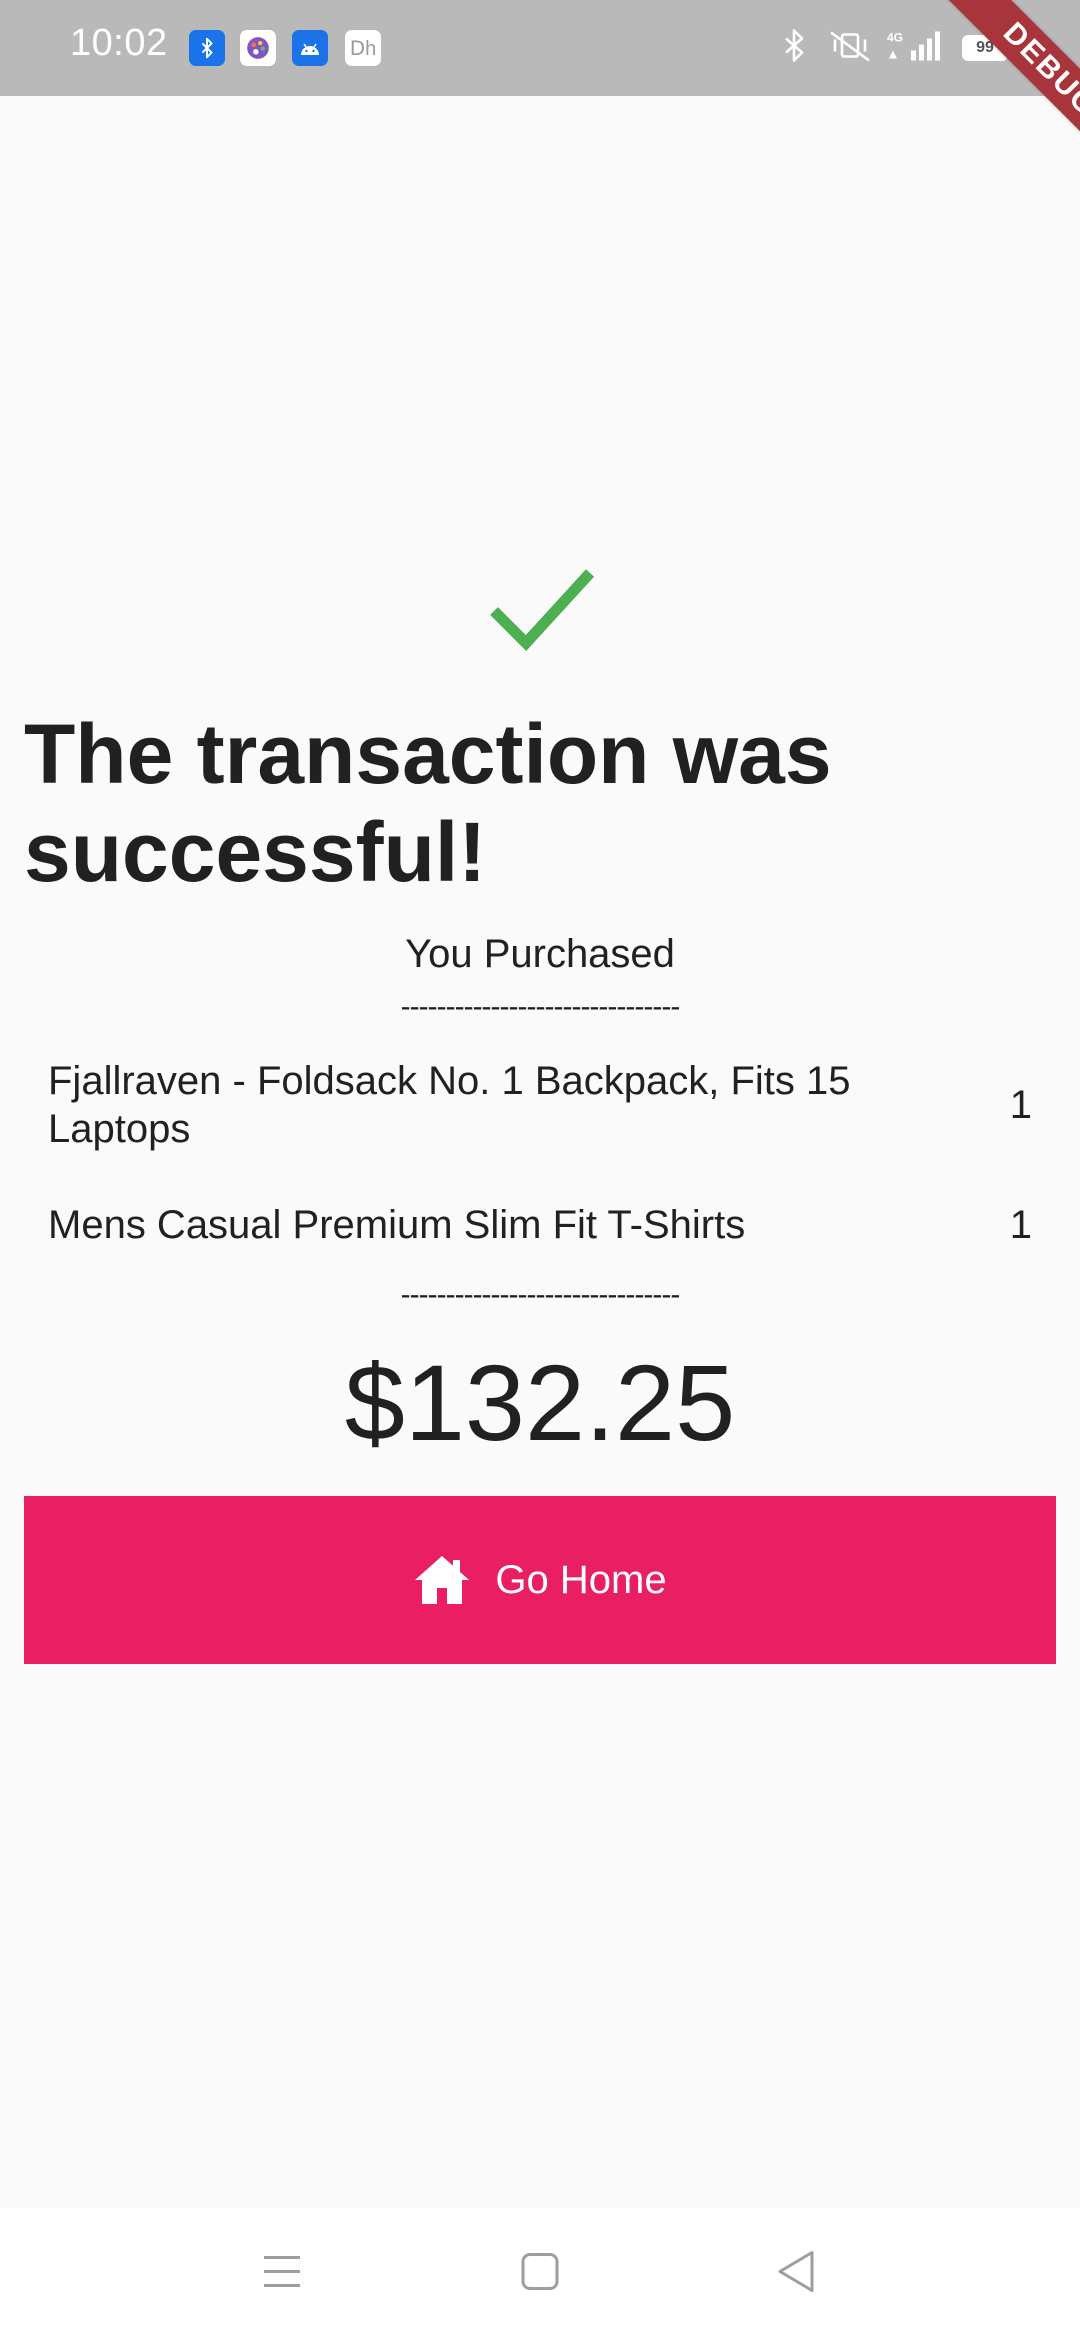  I want to click on status-bar: 10:02 ᗞh 4G 99, so click(540, 48).